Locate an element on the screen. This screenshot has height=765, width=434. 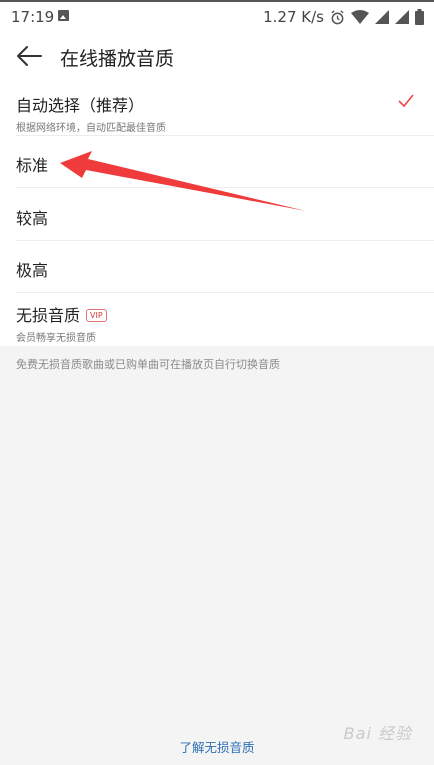
option-lossless: 无损音质 VIP 会员畅享无损音质 is located at coordinates (225, 319).